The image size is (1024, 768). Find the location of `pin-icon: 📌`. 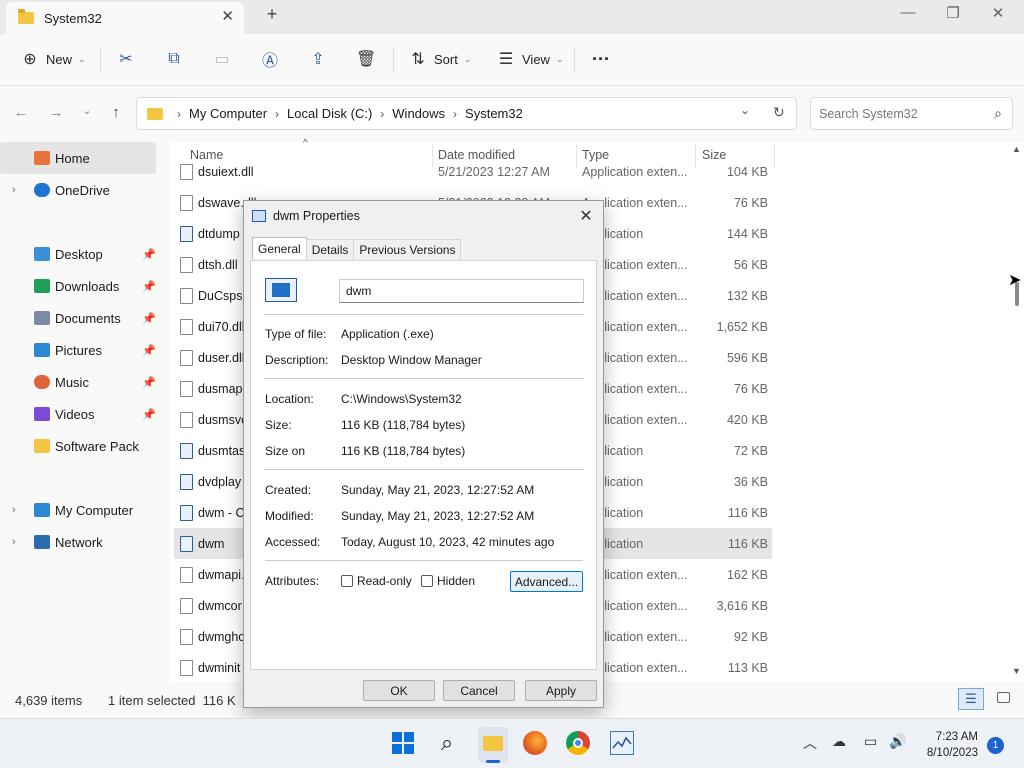

pin-icon: 📌 is located at coordinates (149, 350).